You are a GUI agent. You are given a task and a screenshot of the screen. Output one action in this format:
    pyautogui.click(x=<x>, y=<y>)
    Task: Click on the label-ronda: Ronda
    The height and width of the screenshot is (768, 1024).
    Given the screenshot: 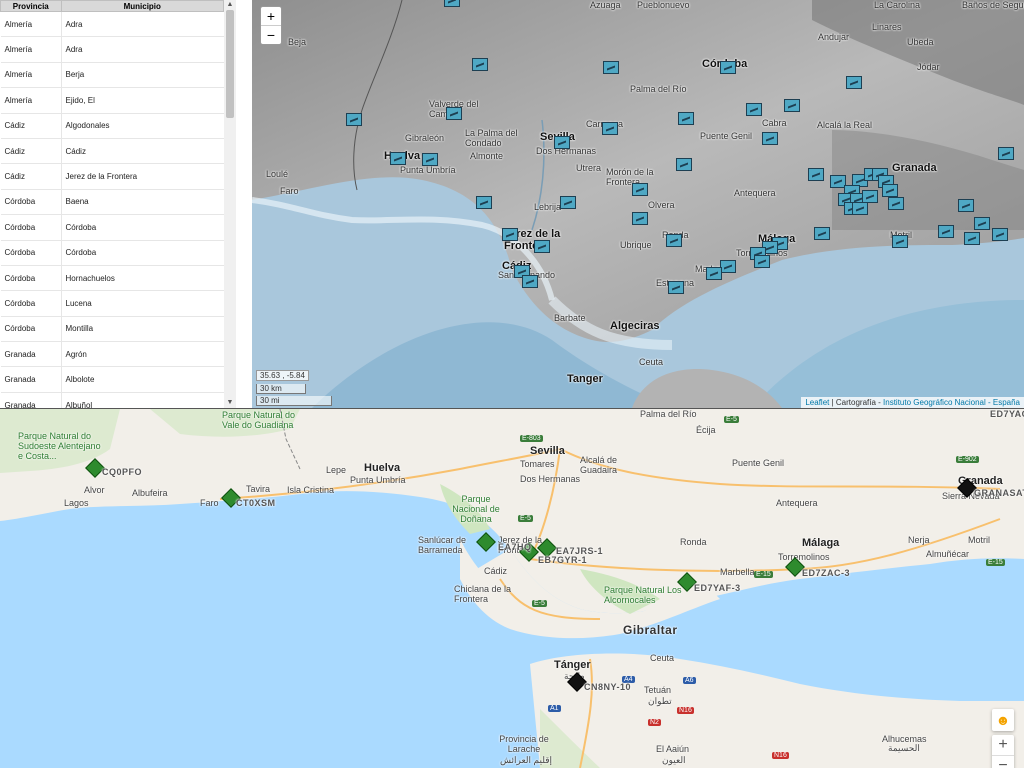 What is the action you would take?
    pyautogui.click(x=693, y=542)
    